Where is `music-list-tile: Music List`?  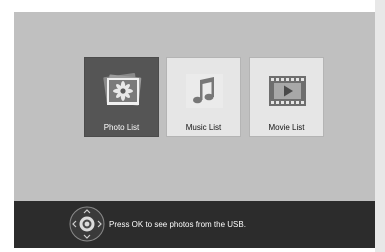 music-list-tile: Music List is located at coordinates (203, 97).